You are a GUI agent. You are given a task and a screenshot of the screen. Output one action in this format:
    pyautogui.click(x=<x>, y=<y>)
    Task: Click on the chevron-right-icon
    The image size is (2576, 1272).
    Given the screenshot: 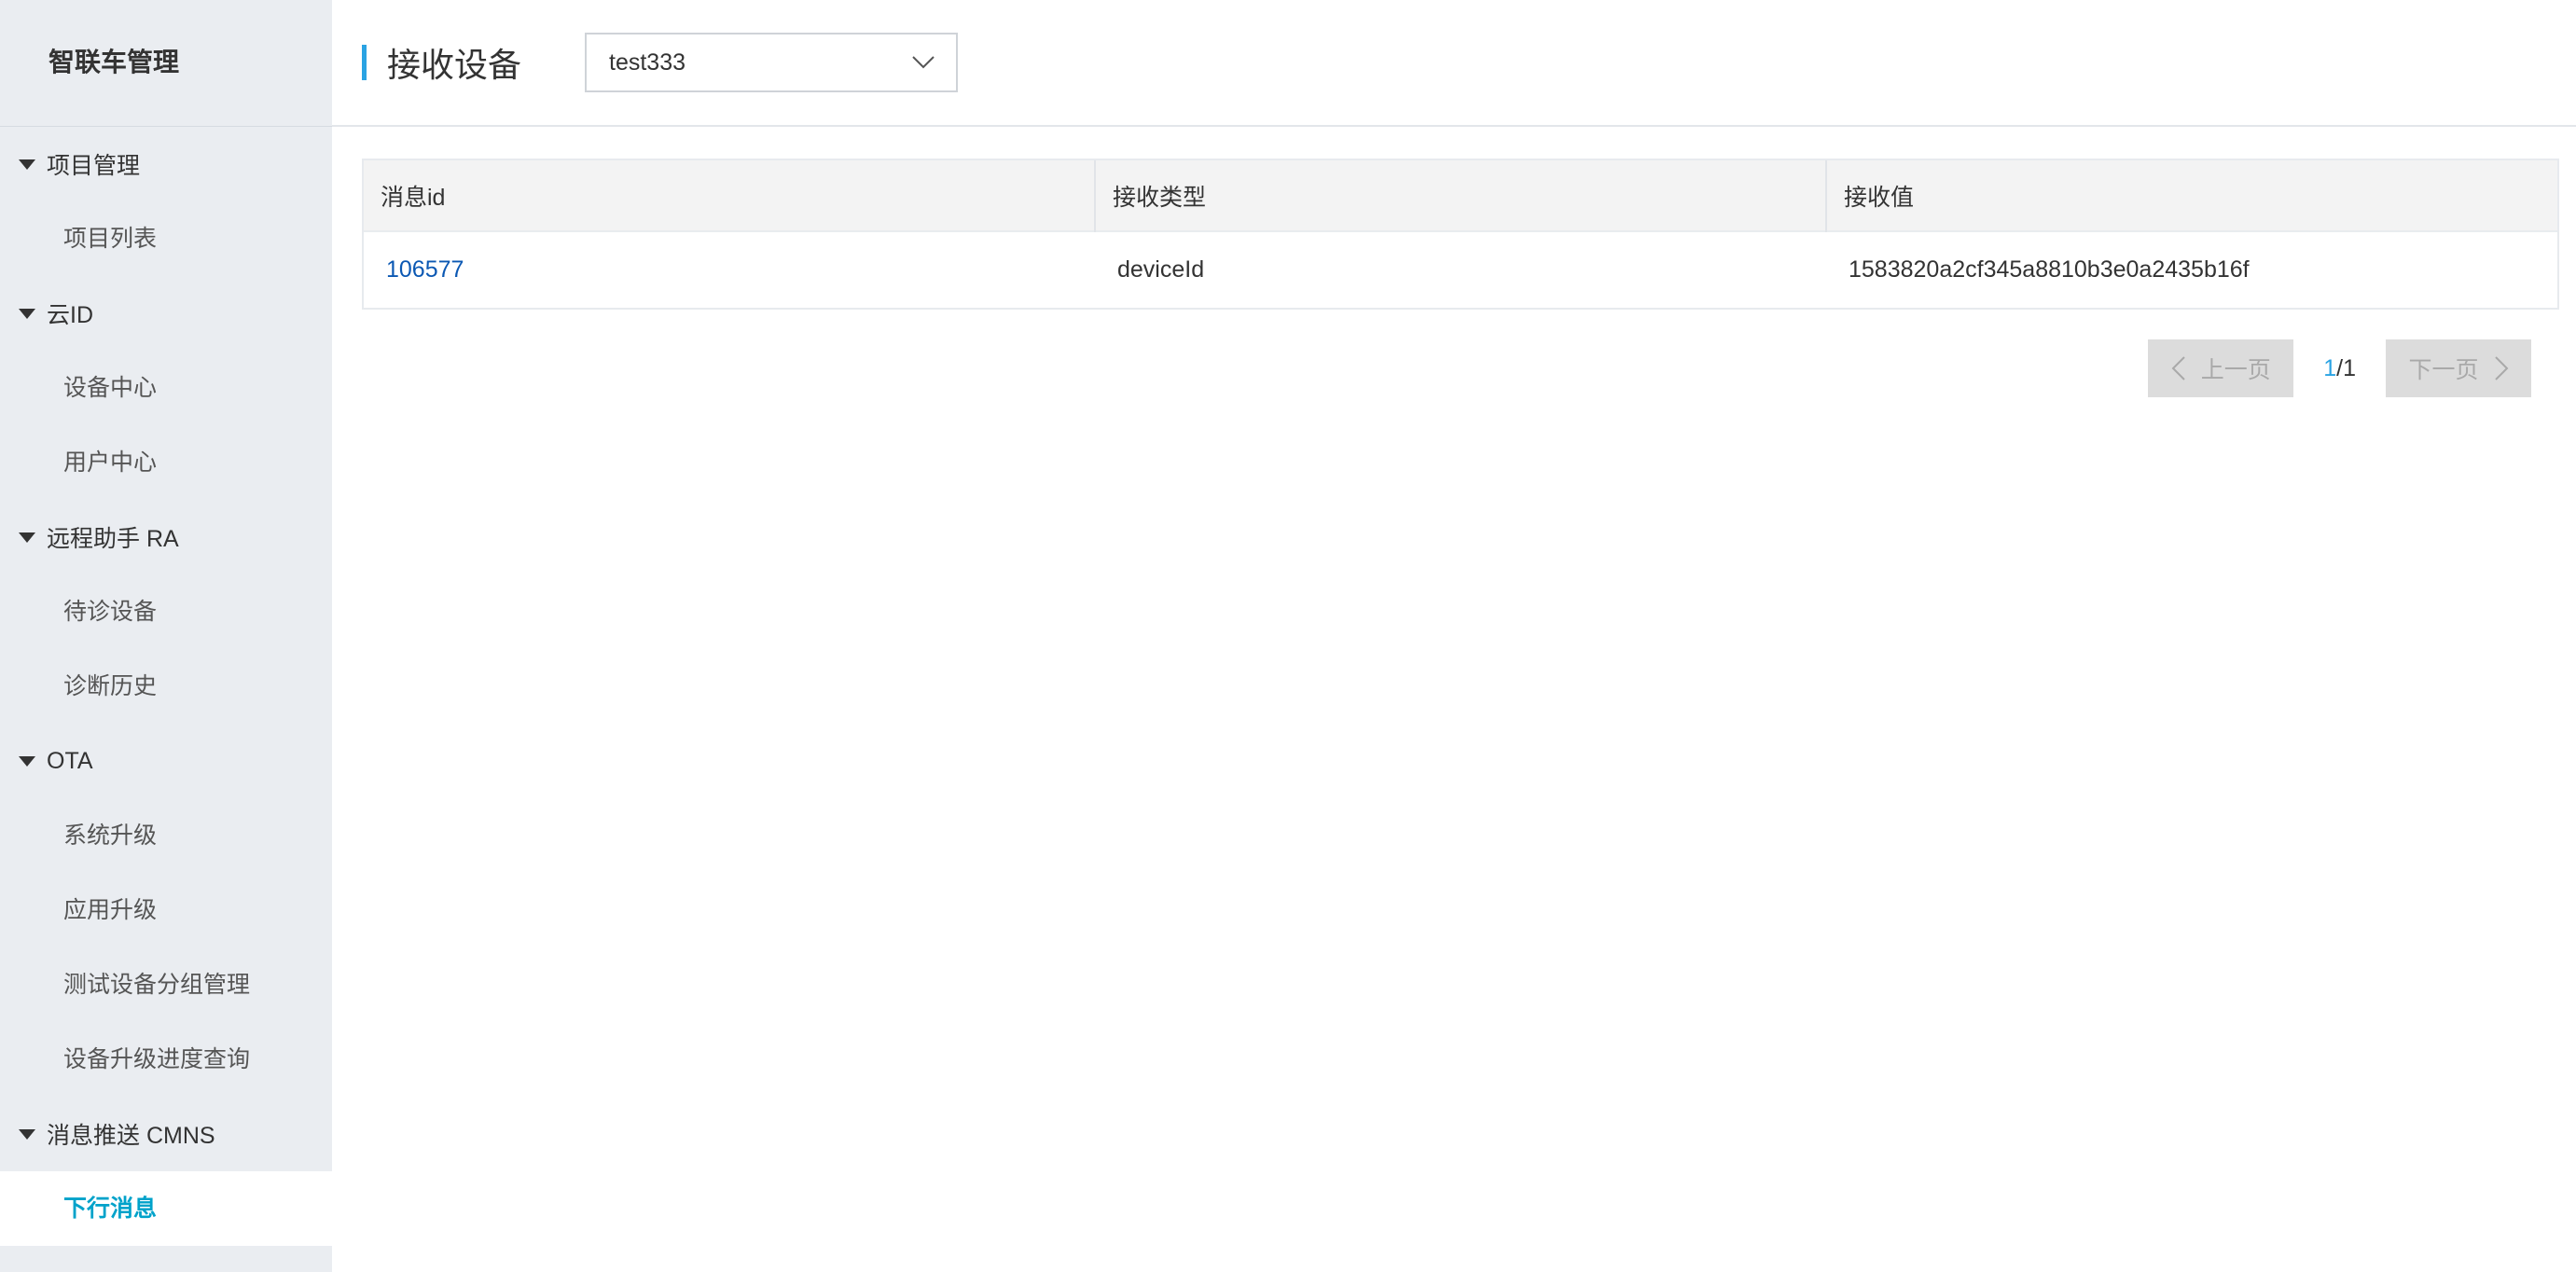 What is the action you would take?
    pyautogui.click(x=2501, y=368)
    